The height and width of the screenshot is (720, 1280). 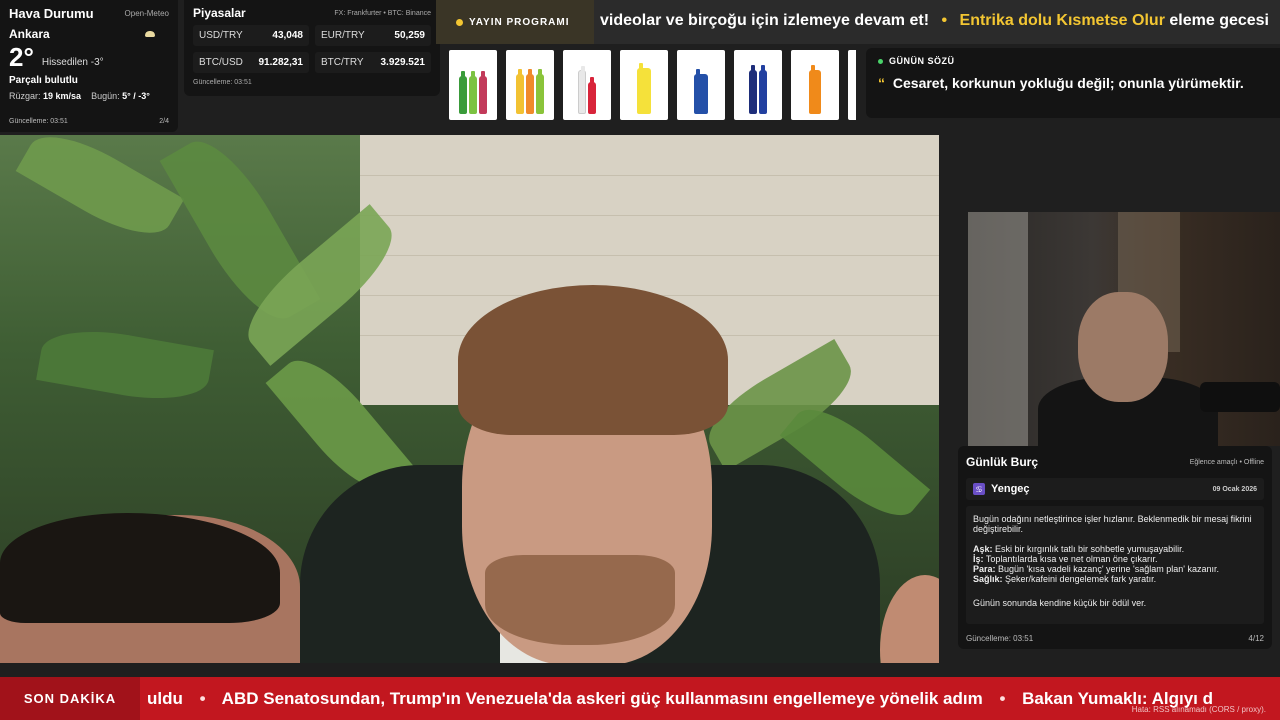 I want to click on weather-details: Rüzgar: 19 km/sa Bugün: 5° / -3°, so click(x=89, y=96).